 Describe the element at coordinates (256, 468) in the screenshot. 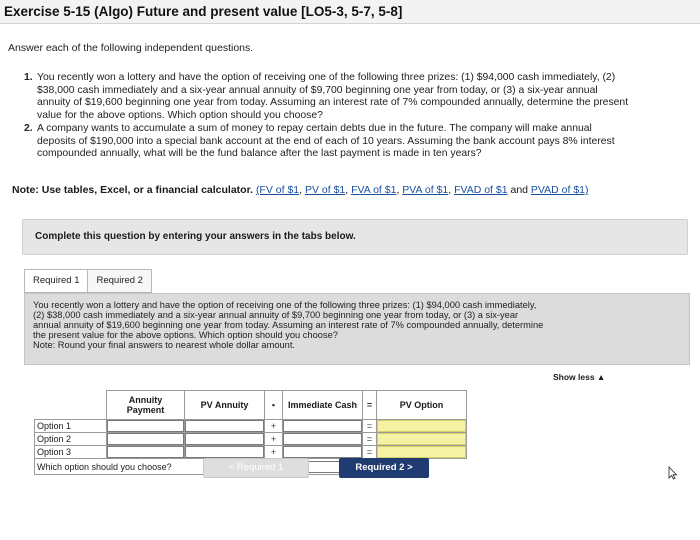

I see `prev-required-button: < Required 1` at that location.